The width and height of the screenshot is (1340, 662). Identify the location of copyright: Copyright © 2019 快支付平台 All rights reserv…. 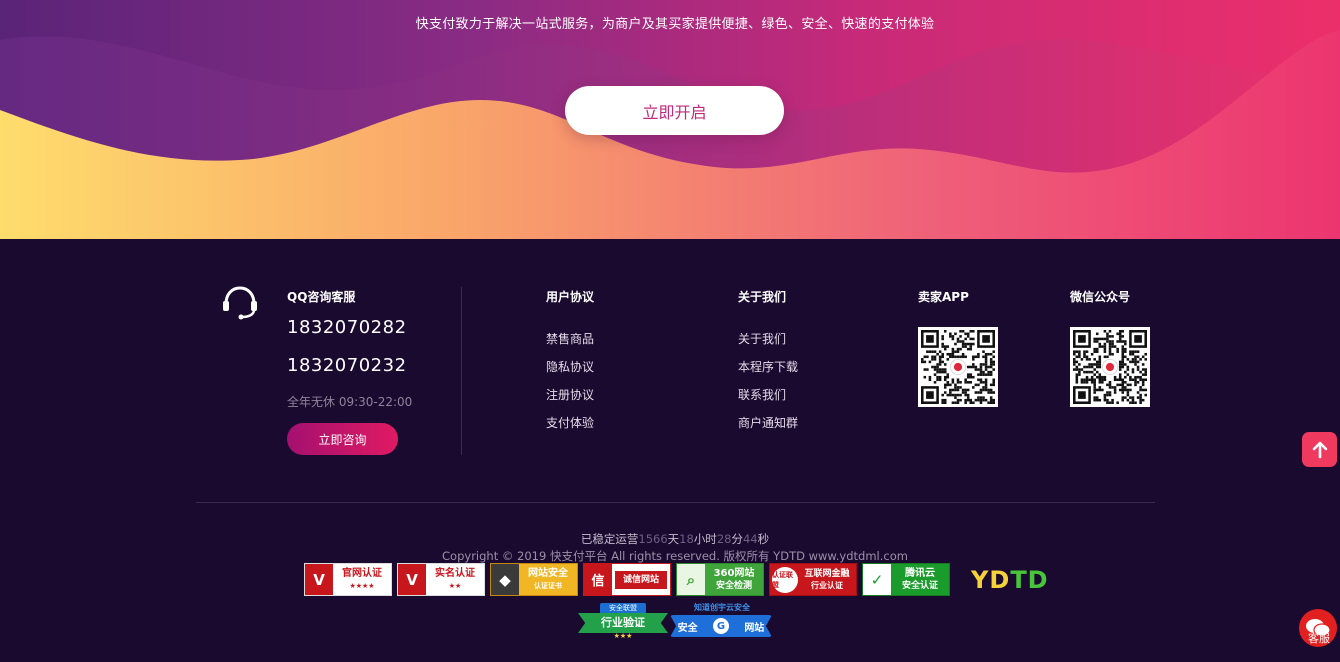
(675, 556).